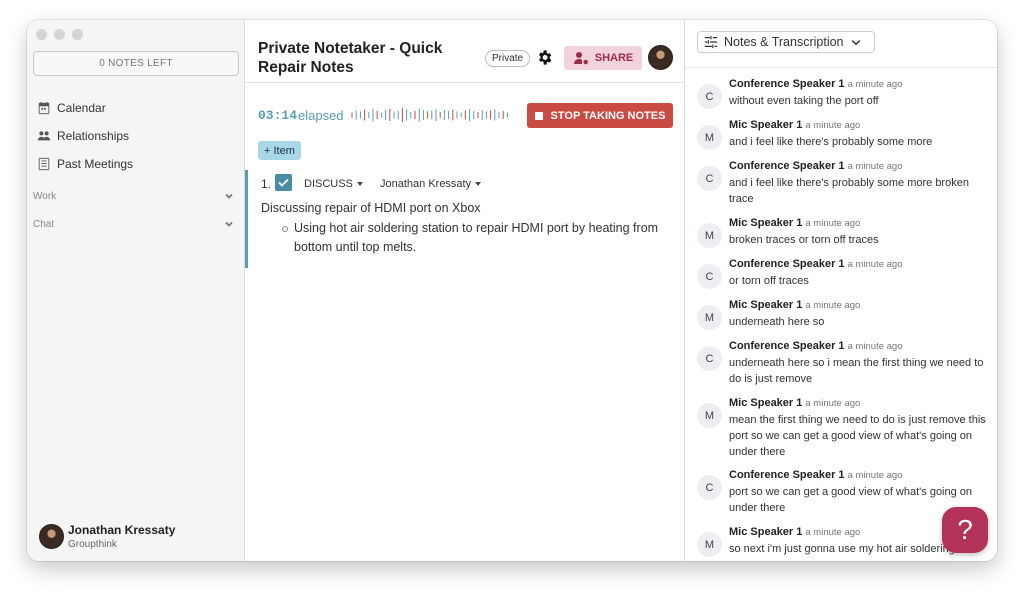 This screenshot has width=1024, height=594. Describe the element at coordinates (266, 184) in the screenshot. I see `agenda-item-number: 1.` at that location.